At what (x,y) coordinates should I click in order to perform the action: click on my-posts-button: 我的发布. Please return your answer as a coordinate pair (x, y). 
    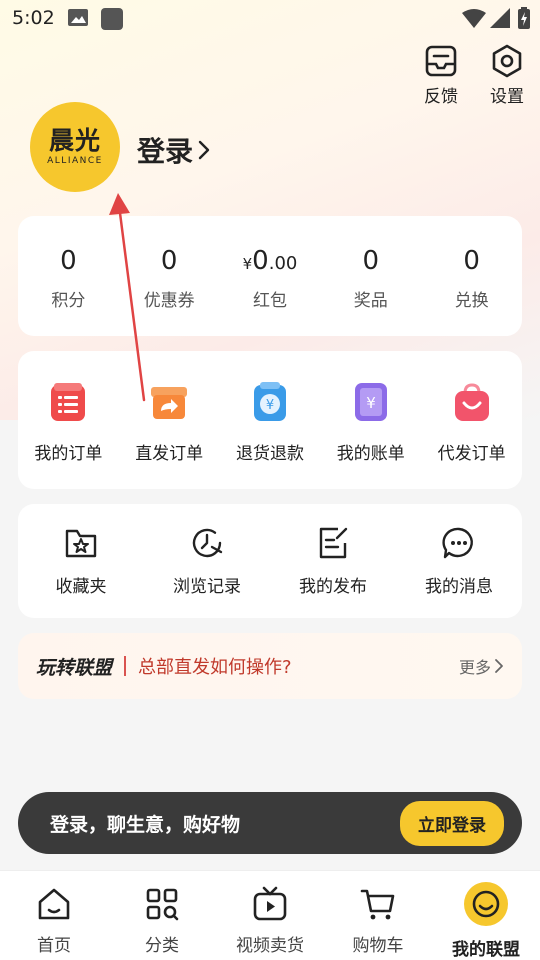
    Looking at the image, I should click on (333, 561).